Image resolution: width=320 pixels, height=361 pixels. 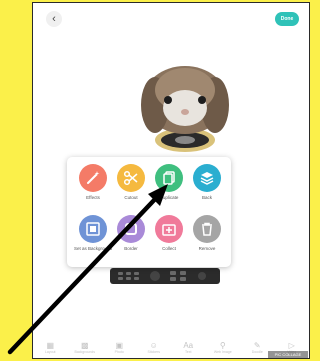 I want to click on collect-button: Collect, so click(x=169, y=233).